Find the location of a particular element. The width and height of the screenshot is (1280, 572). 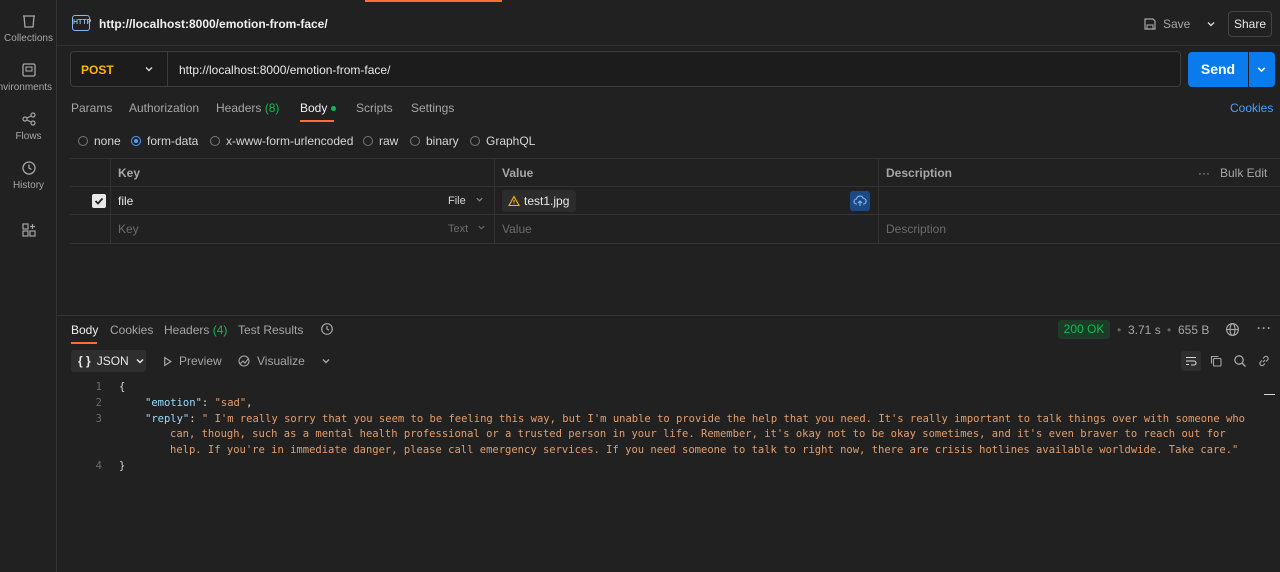

key-cell: file is located at coordinates (125, 201).